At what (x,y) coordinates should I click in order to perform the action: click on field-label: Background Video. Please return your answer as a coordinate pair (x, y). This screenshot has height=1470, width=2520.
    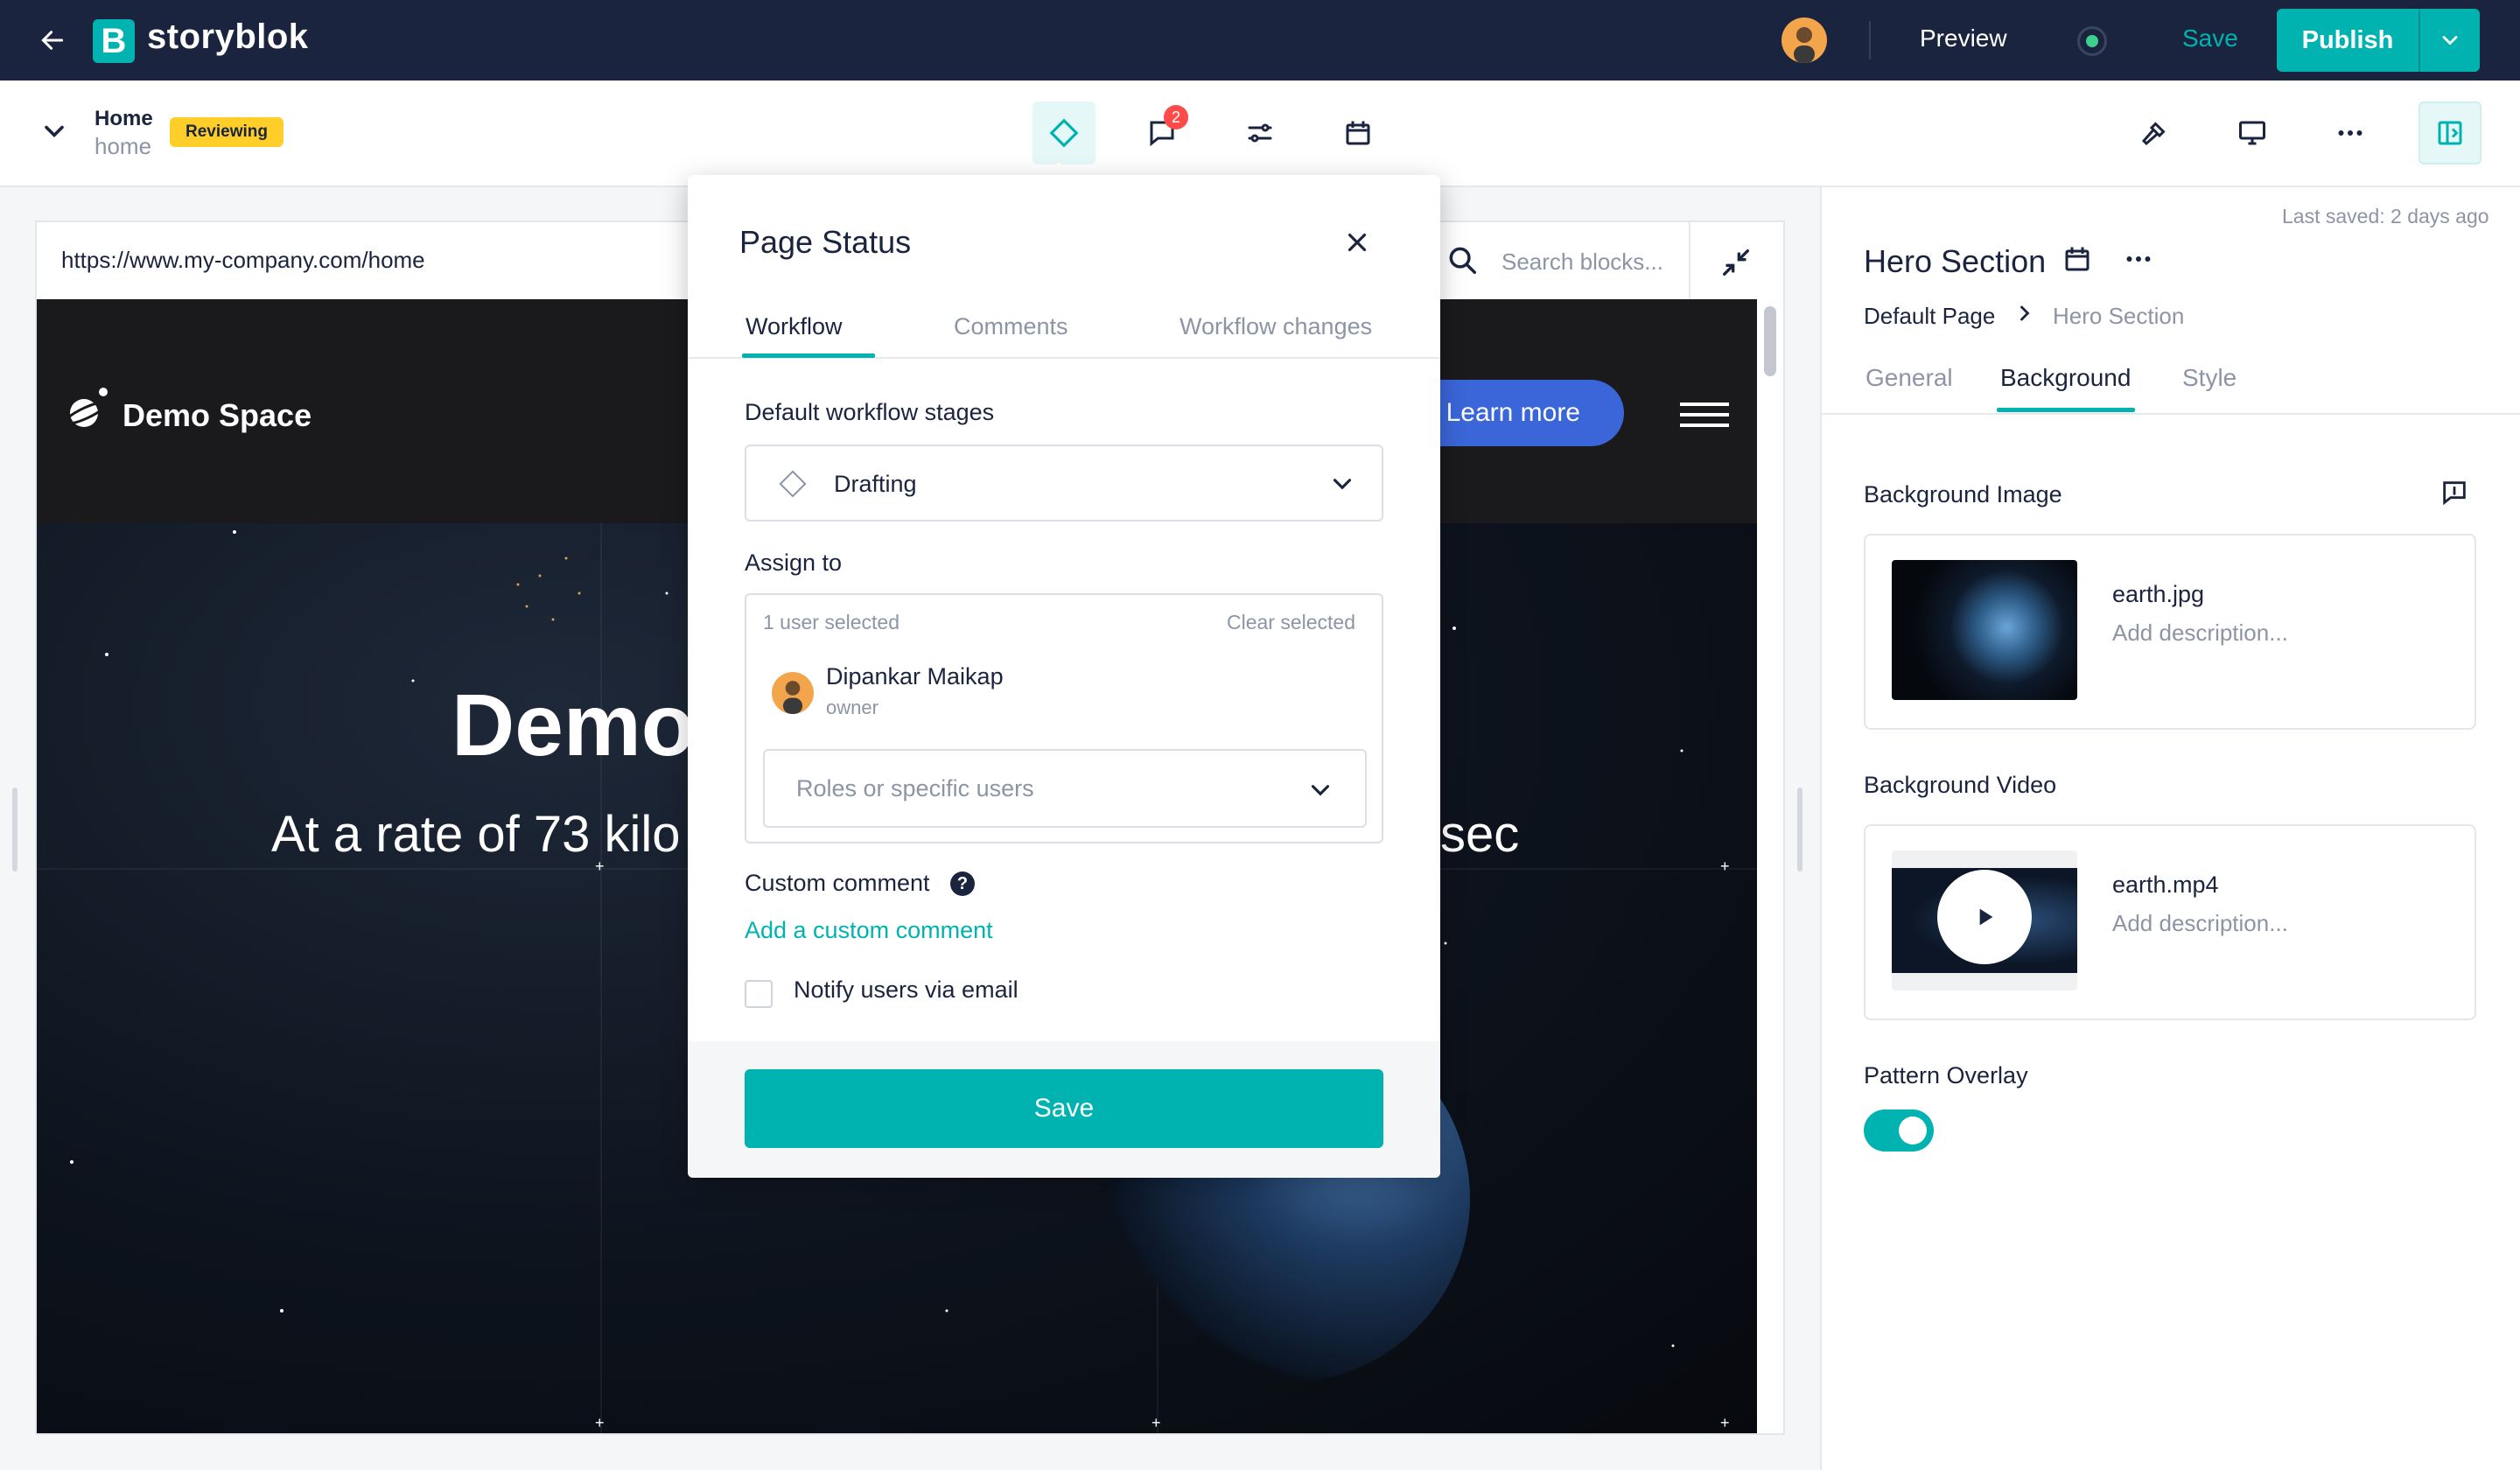
    Looking at the image, I should click on (1960, 785).